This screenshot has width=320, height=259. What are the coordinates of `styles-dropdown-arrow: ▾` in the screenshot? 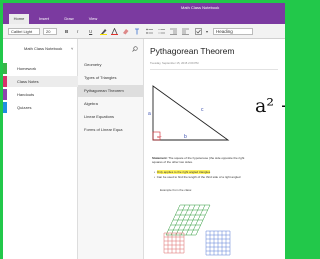 It's located at (207, 31).